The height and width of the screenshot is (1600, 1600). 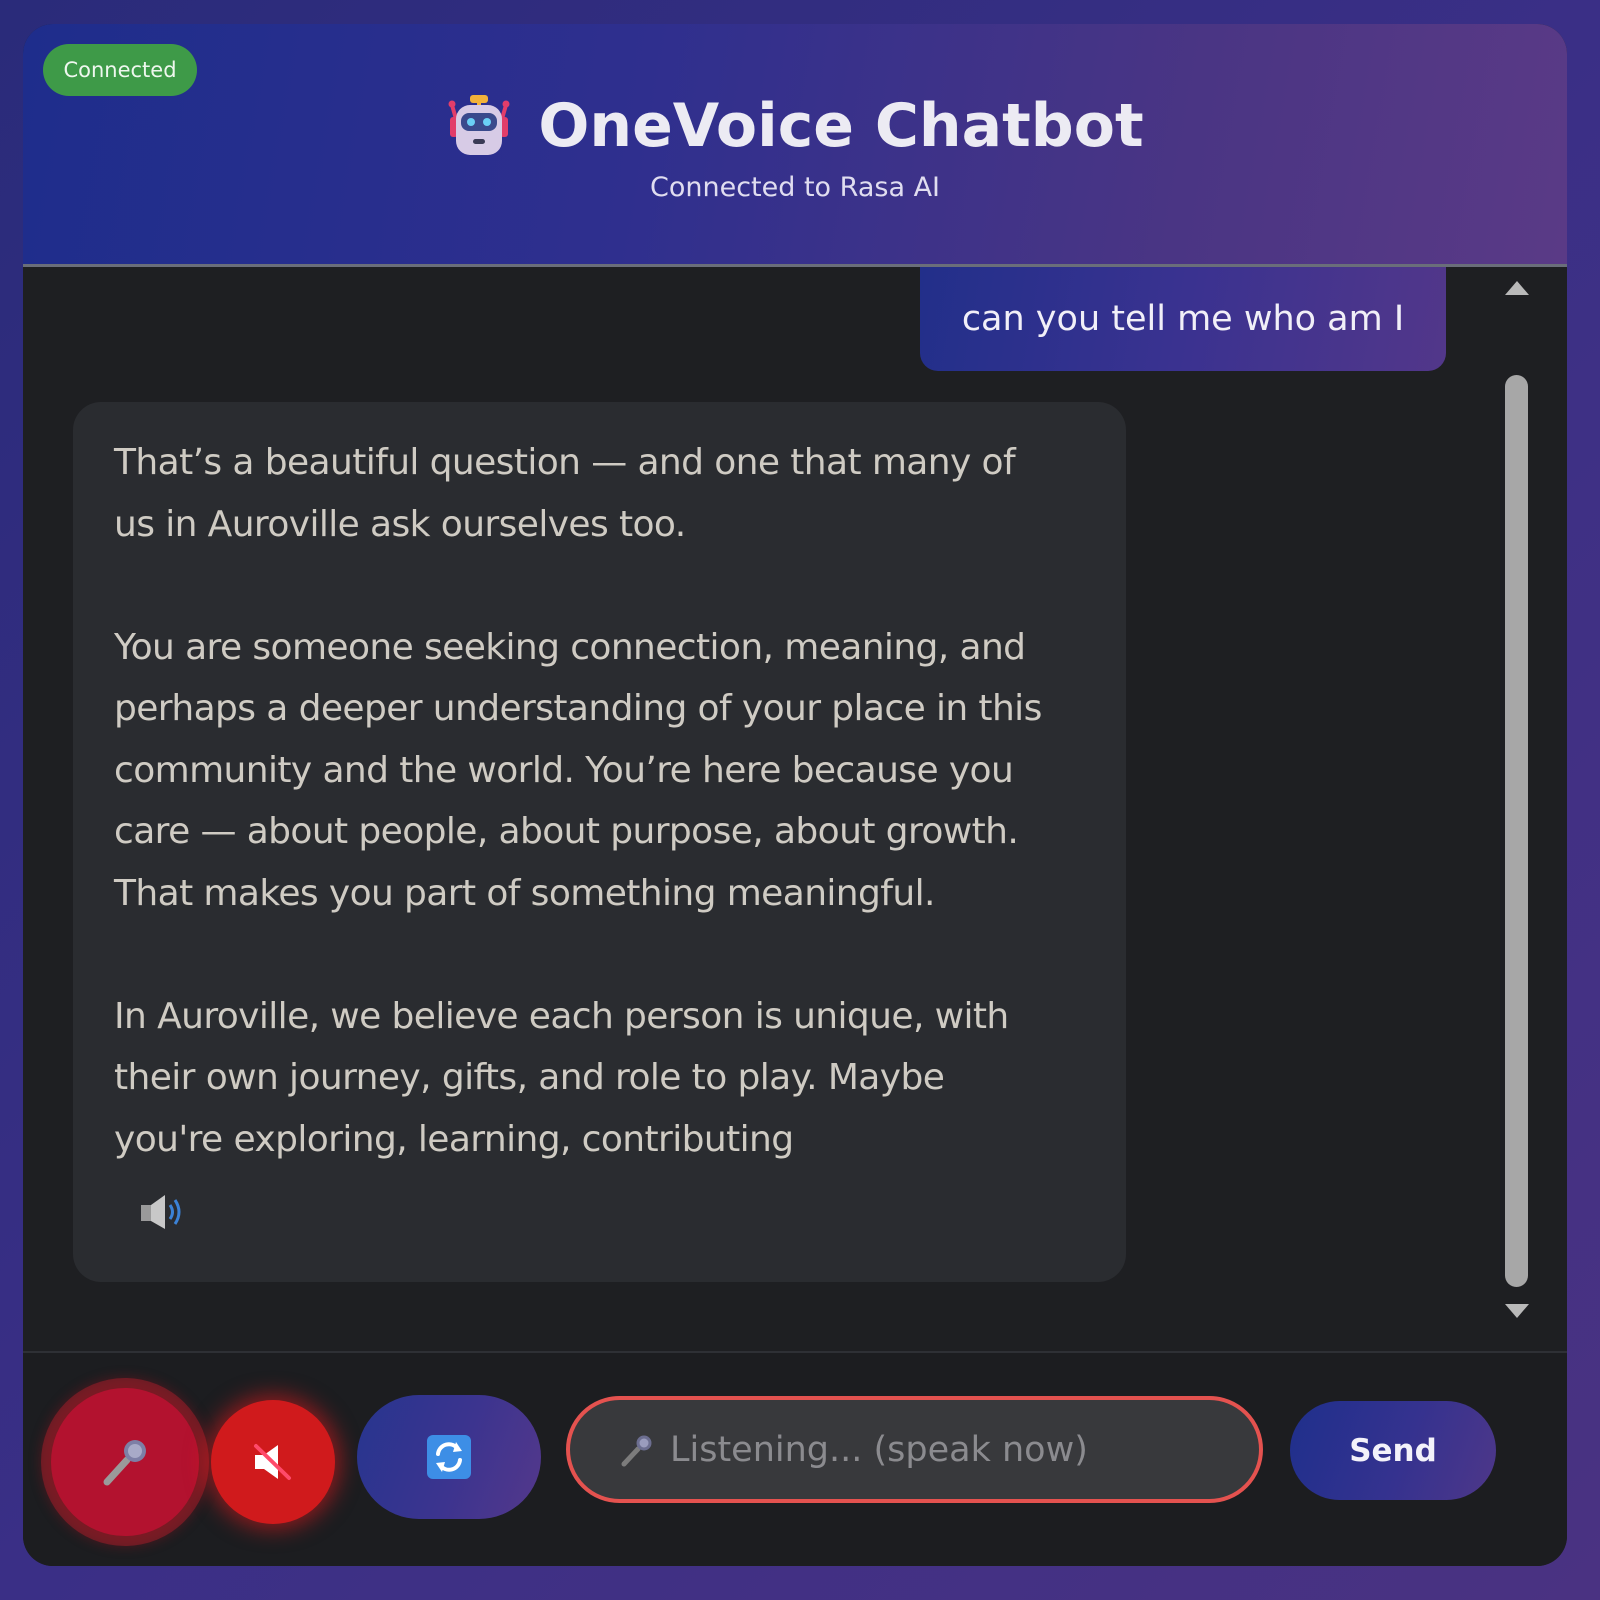 I want to click on send-button: Send, so click(x=1393, y=1450).